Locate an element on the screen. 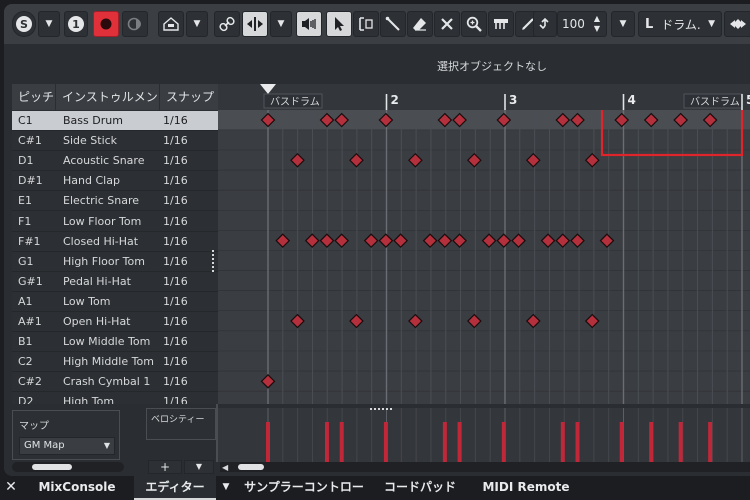 This screenshot has height=500, width=750. drum-list-row: F#1 Closed Hi-Hat 1/16 is located at coordinates (115, 242).